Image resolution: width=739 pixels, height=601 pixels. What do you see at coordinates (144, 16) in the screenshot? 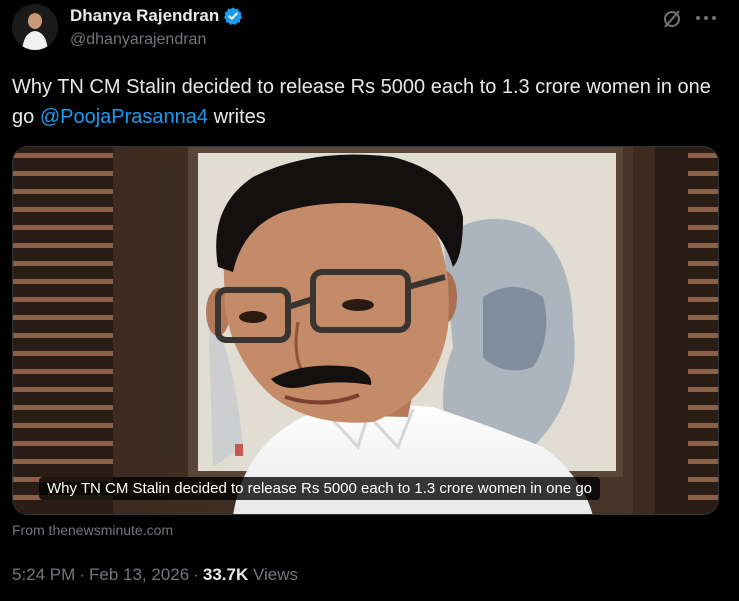
I see `display-name: Dhanya Rajendran` at bounding box center [144, 16].